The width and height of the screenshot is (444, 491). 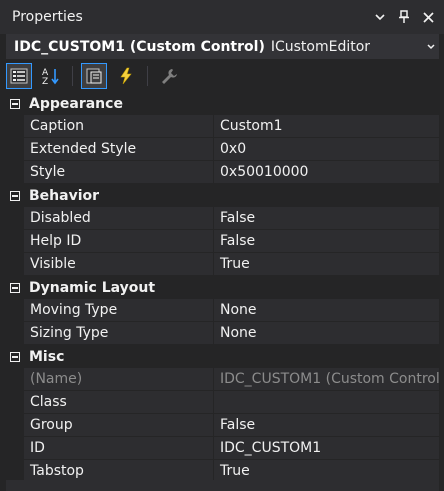 What do you see at coordinates (222, 195) in the screenshot?
I see `category-behavior: Behavior` at bounding box center [222, 195].